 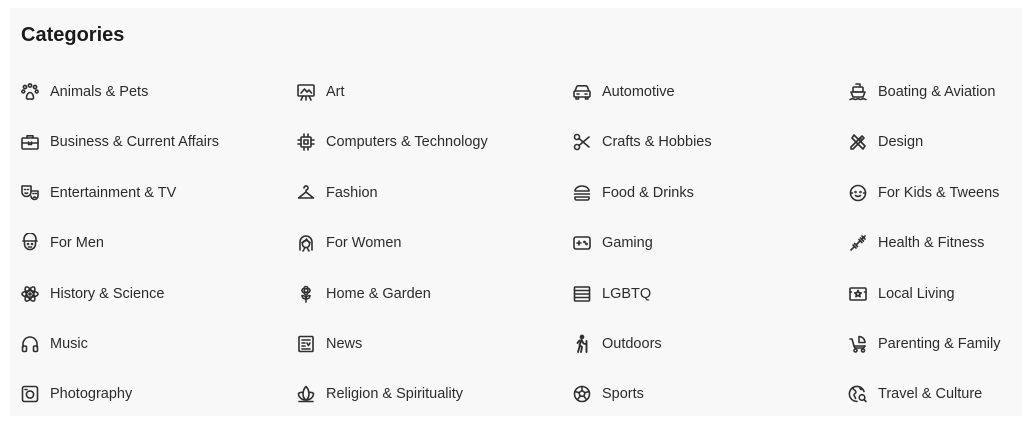 I want to click on category-health-fitness: Health & Fitness, so click(x=934, y=243).